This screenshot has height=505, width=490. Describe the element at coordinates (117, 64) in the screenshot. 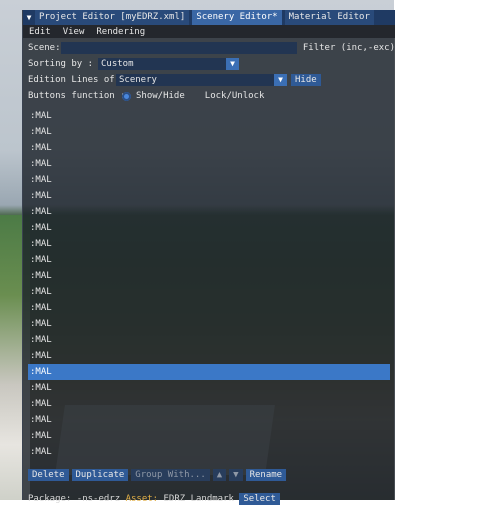

I see `sorting-value: Custom` at that location.